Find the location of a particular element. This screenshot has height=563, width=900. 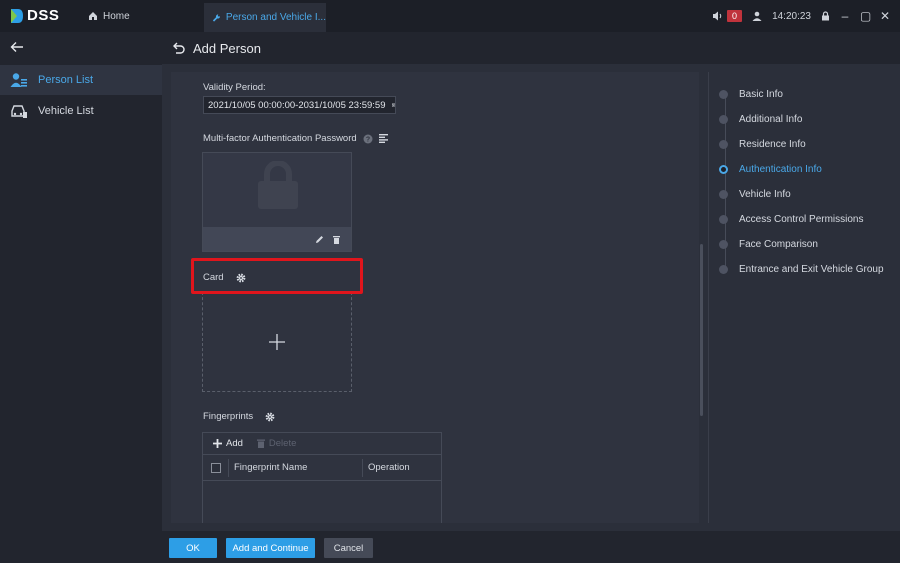

column-header-operation: Operation is located at coordinates (386, 467).